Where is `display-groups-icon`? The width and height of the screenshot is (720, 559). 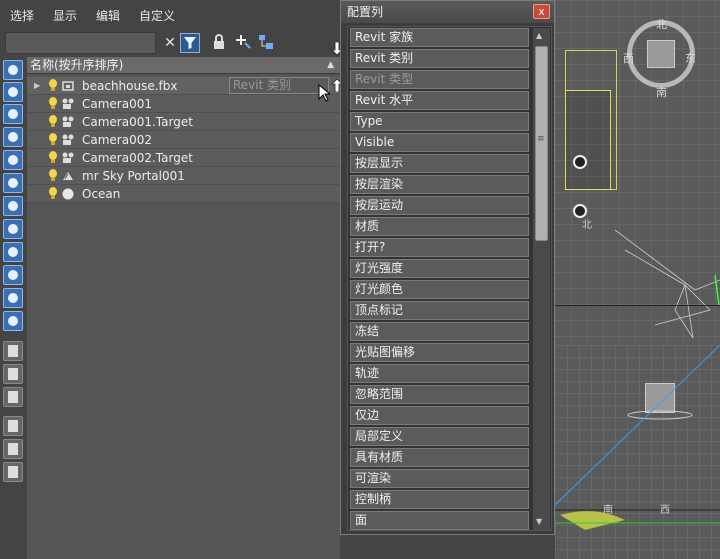 display-groups-icon is located at coordinates (13, 229).